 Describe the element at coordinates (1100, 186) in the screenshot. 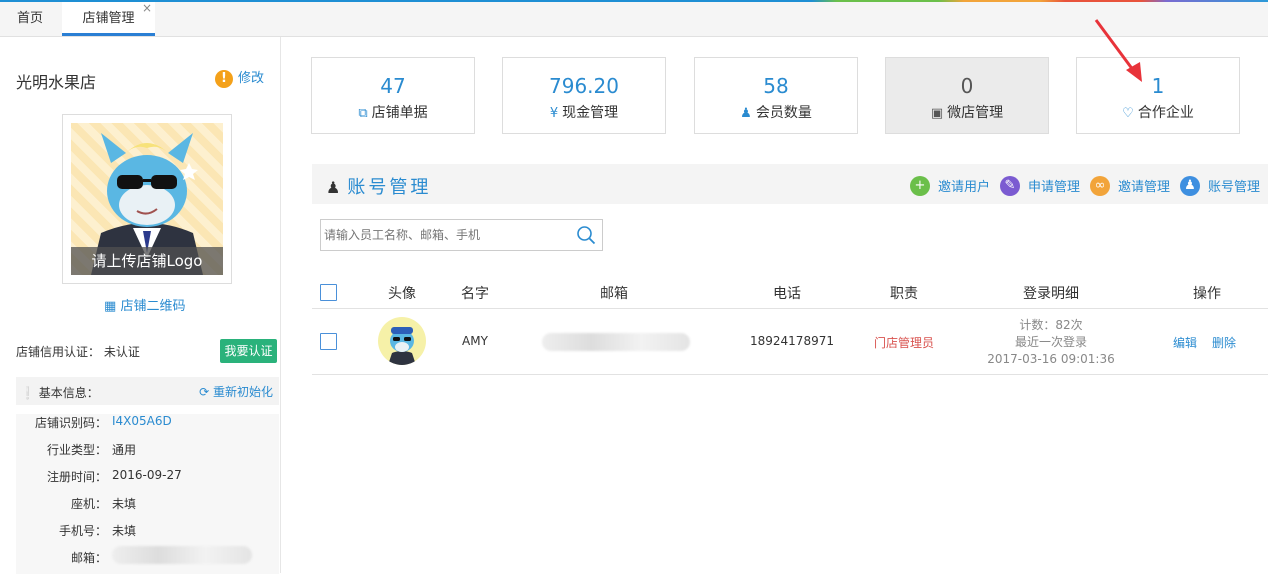

I see `link-icon: ∞` at that location.